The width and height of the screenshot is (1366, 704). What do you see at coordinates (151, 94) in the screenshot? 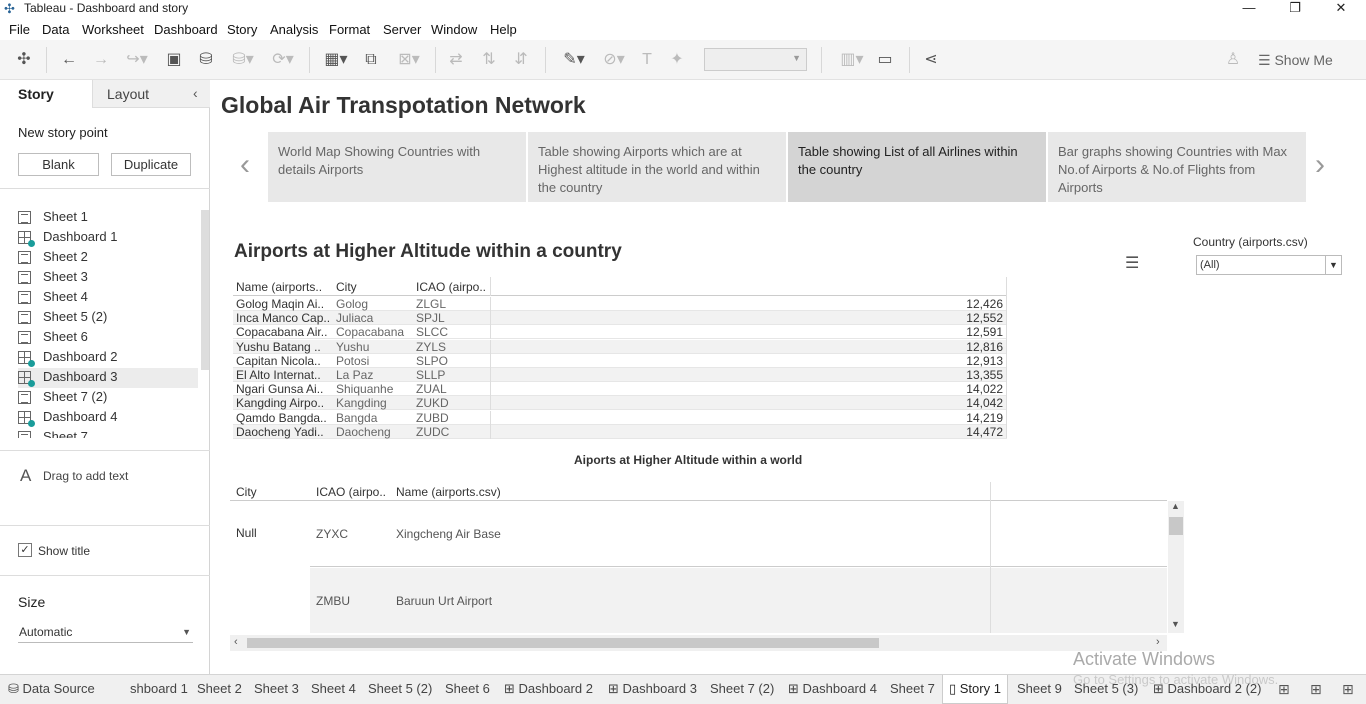
I see `tab-layout: Layout ‹` at bounding box center [151, 94].